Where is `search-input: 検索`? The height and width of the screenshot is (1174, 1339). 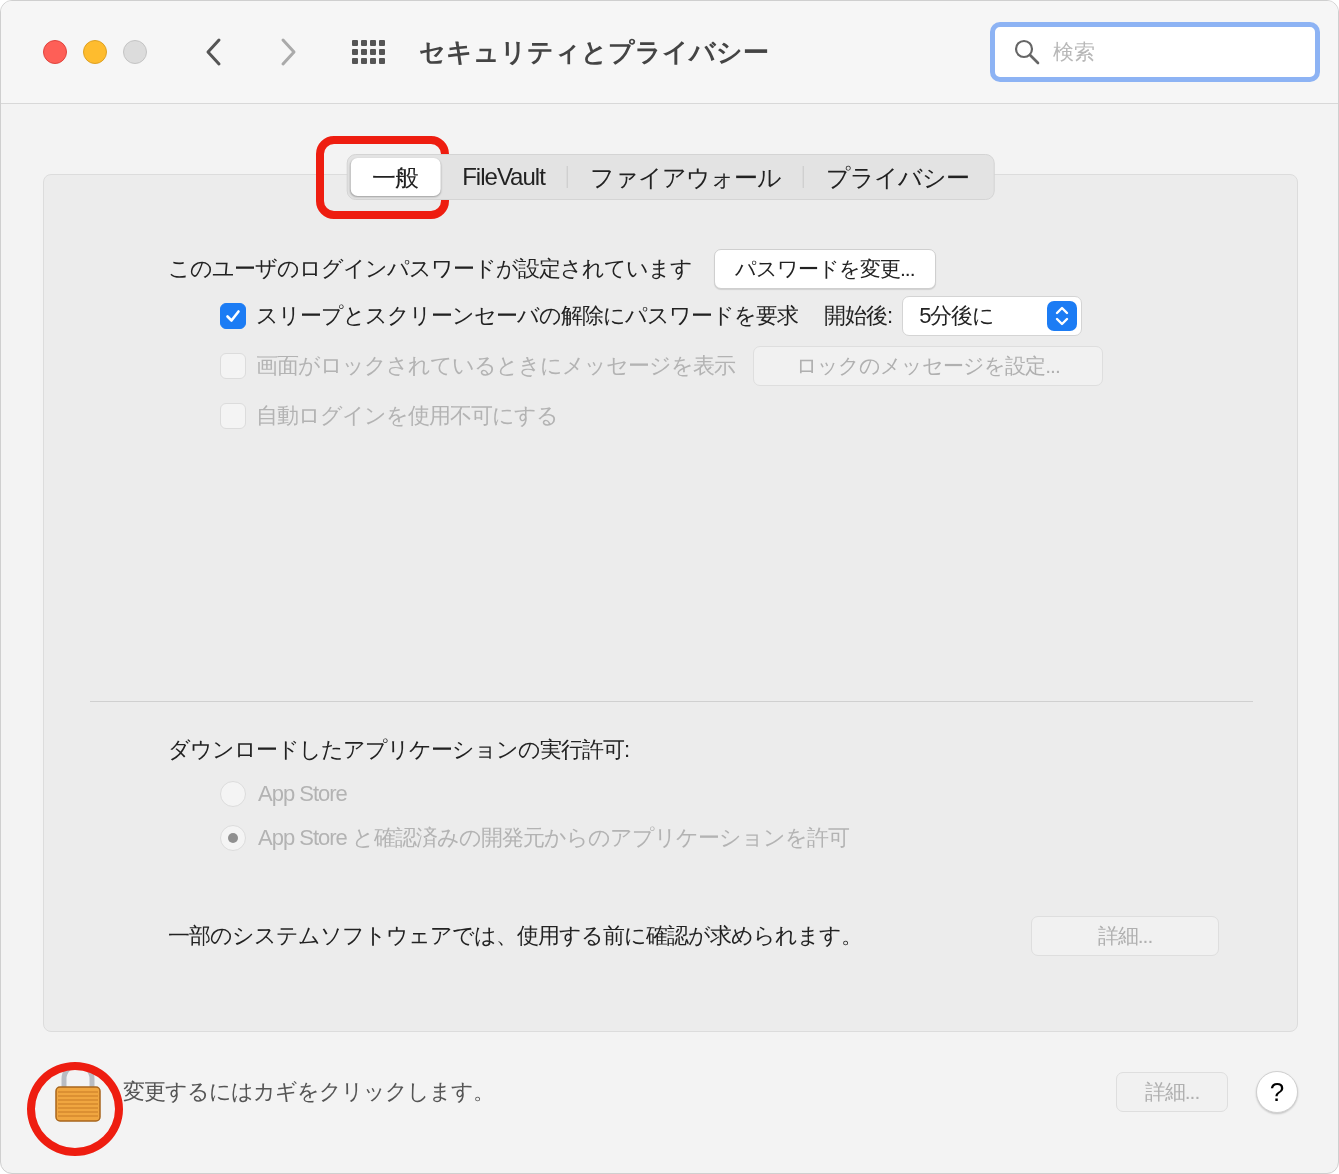
search-input: 検索 is located at coordinates (1153, 52).